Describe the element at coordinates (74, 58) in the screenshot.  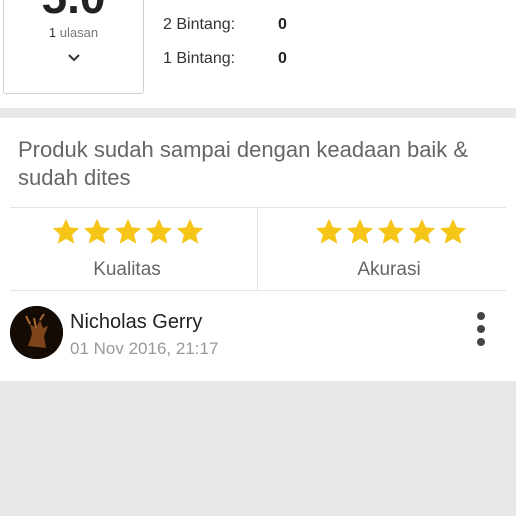
I see `chevron-down-icon` at that location.